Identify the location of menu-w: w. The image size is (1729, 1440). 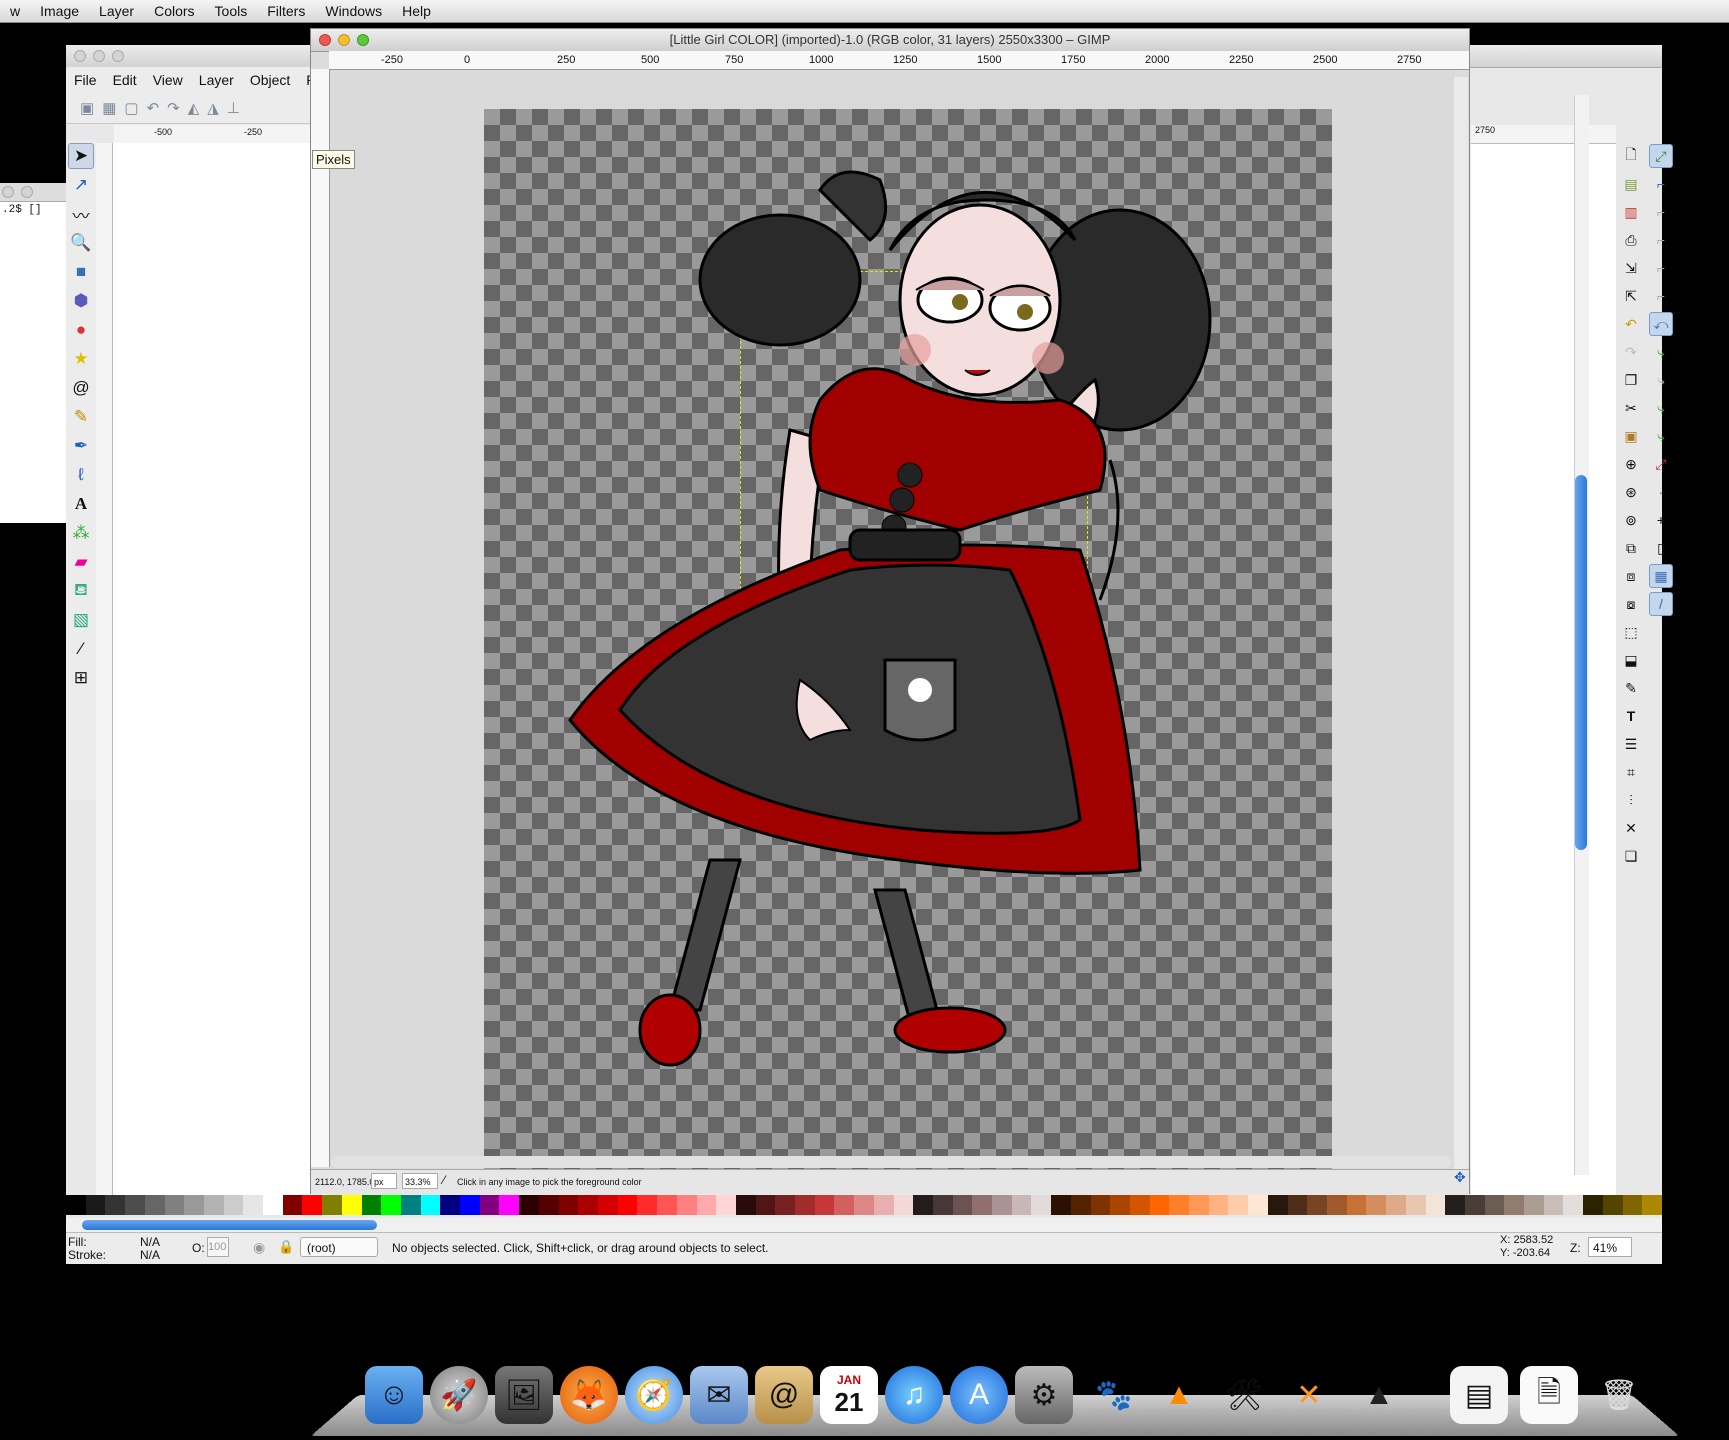
(15, 11).